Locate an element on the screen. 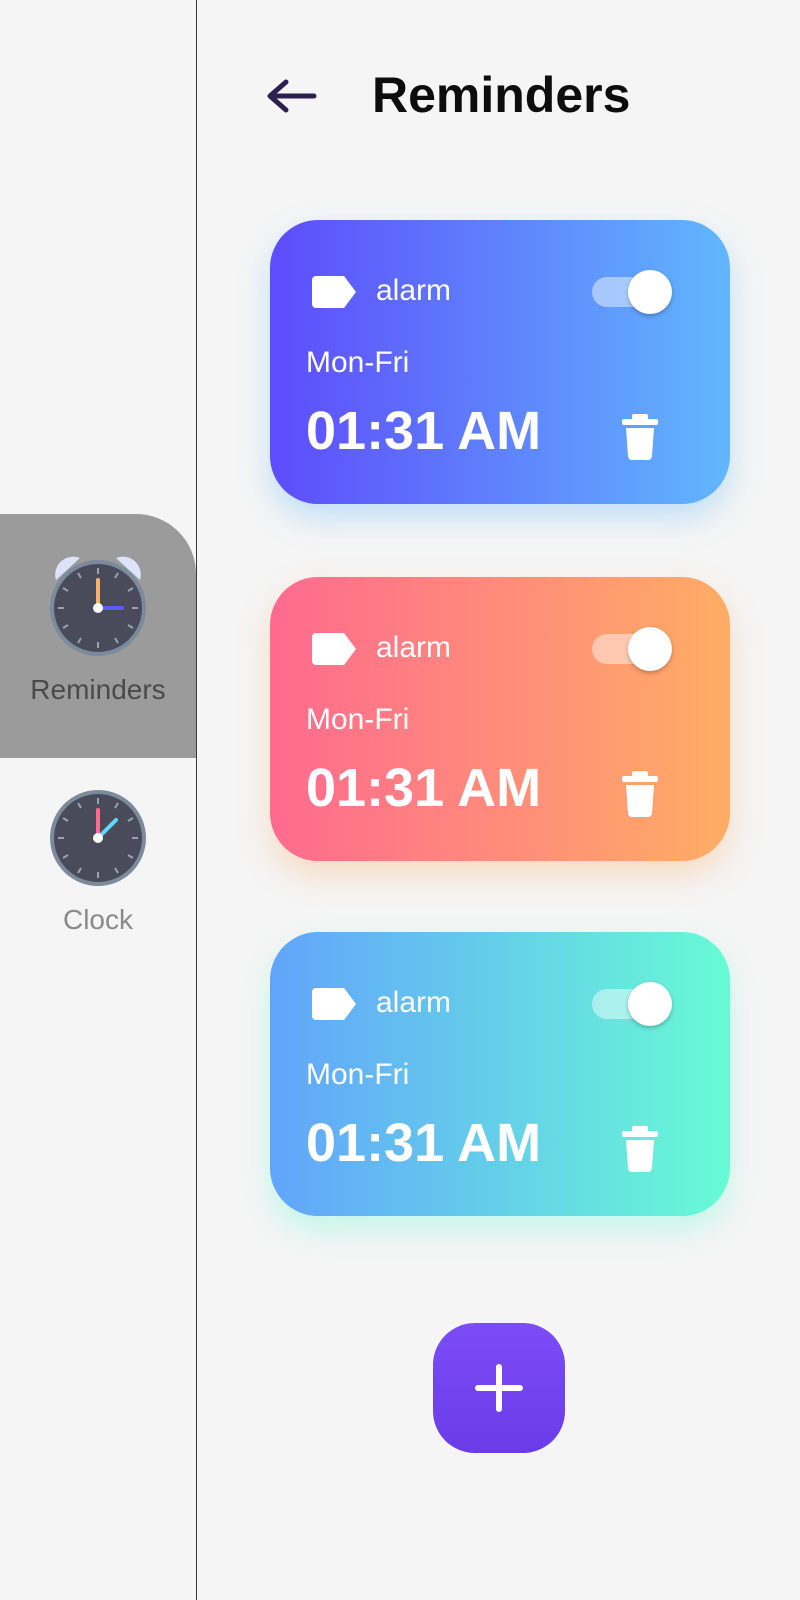  plus-icon is located at coordinates (499, 1388).